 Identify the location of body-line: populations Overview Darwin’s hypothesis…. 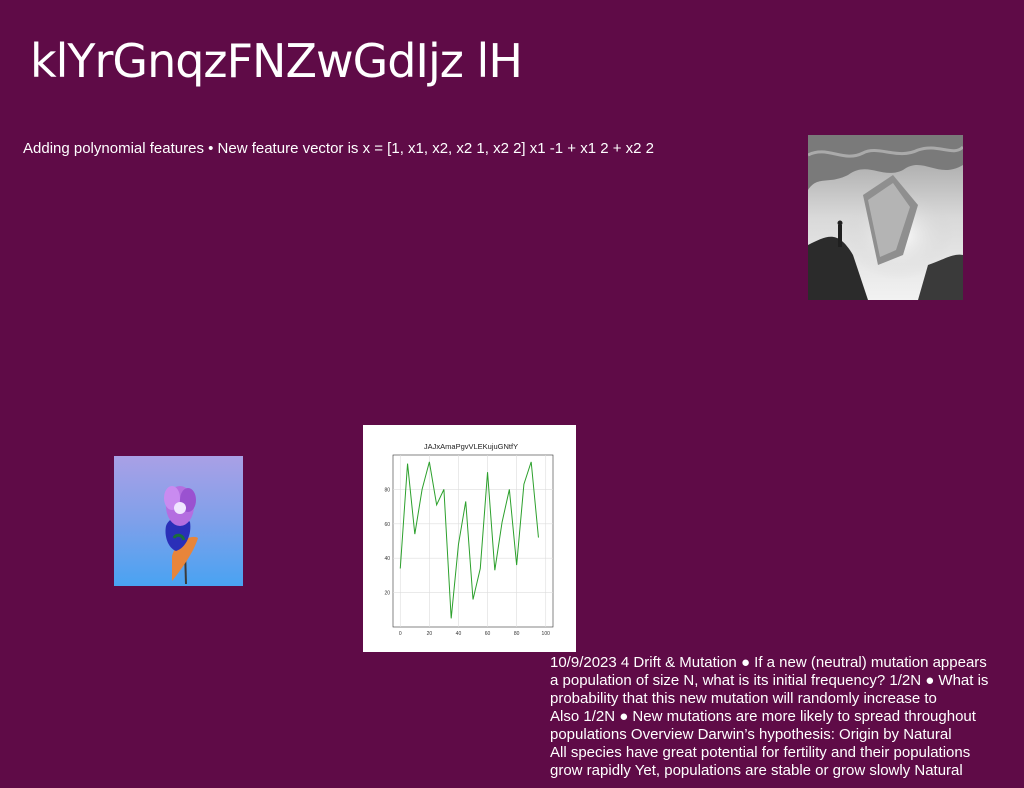
(751, 734).